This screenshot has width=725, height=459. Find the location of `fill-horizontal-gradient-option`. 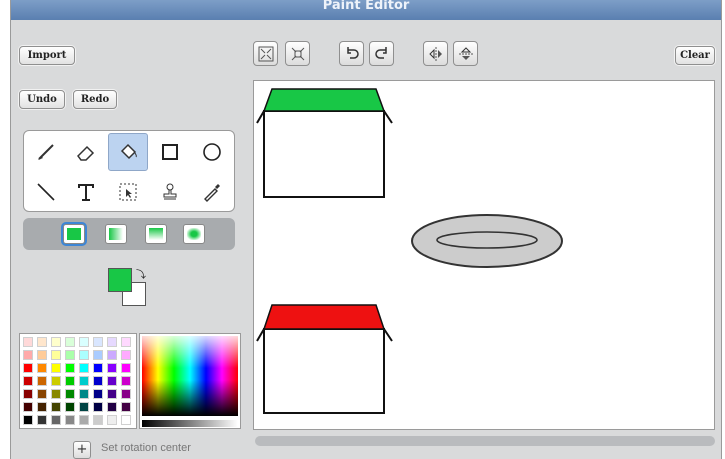

fill-horizontal-gradient-option is located at coordinates (116, 234).